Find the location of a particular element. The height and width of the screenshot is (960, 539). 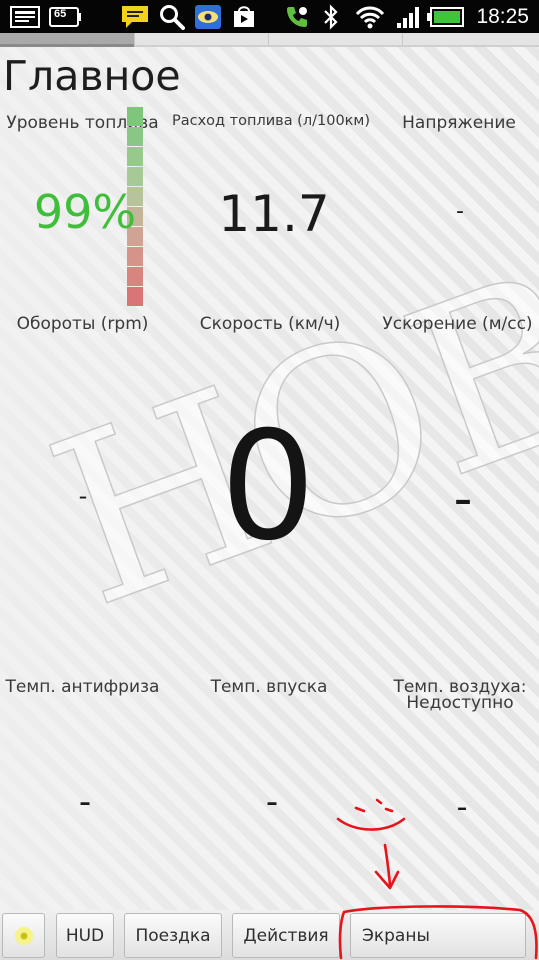

speed-value: 0 is located at coordinates (268, 487).